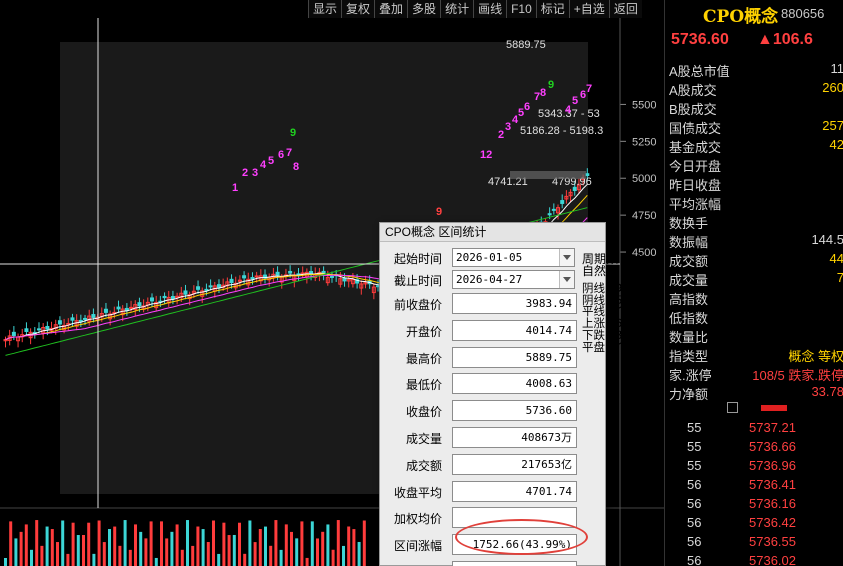 Image resolution: width=843 pixels, height=566 pixels. What do you see at coordinates (235, 188) in the screenshot?
I see `count-label: 1` at bounding box center [235, 188].